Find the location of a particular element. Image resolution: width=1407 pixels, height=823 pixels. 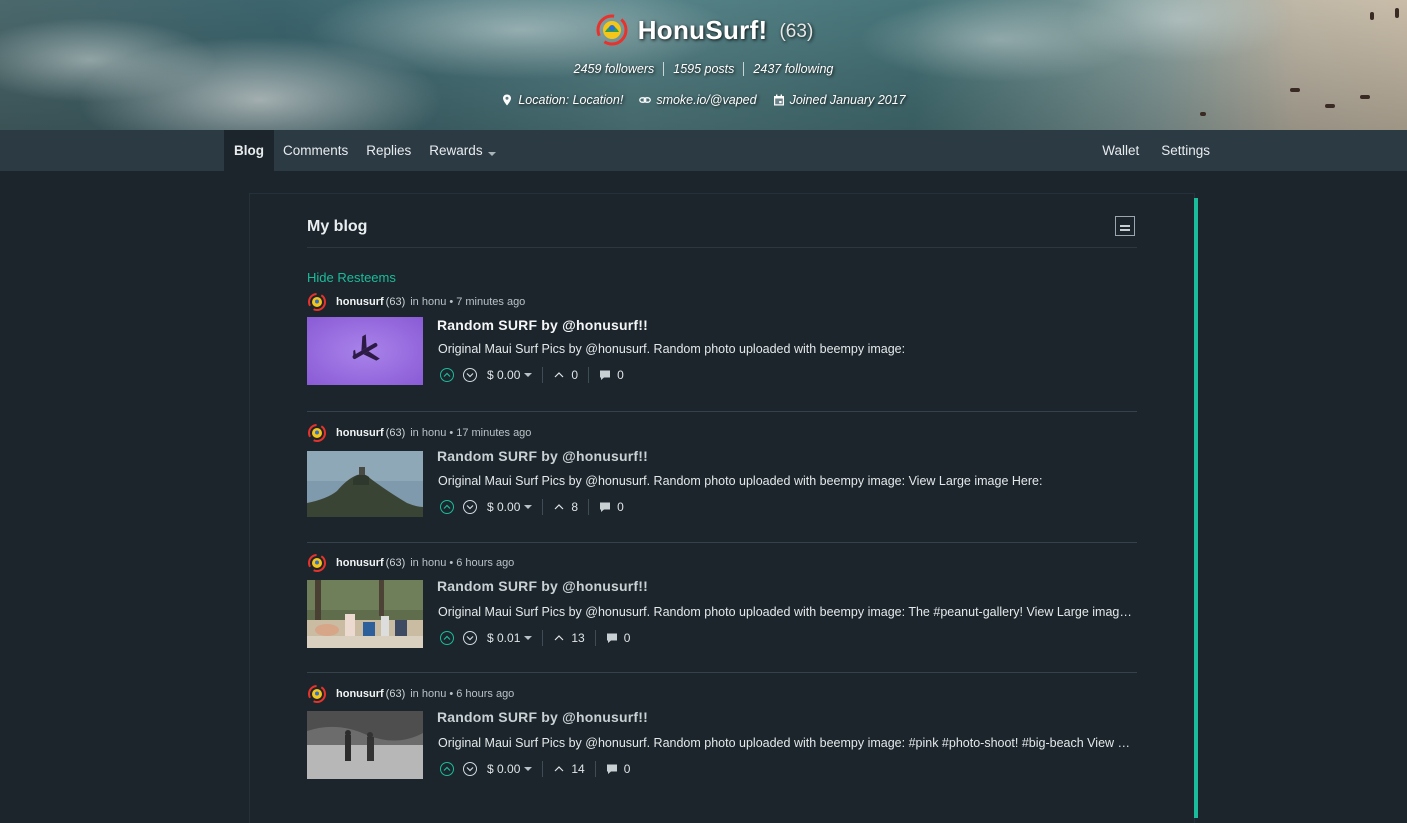

layout-toggle-icon is located at coordinates (1125, 226).